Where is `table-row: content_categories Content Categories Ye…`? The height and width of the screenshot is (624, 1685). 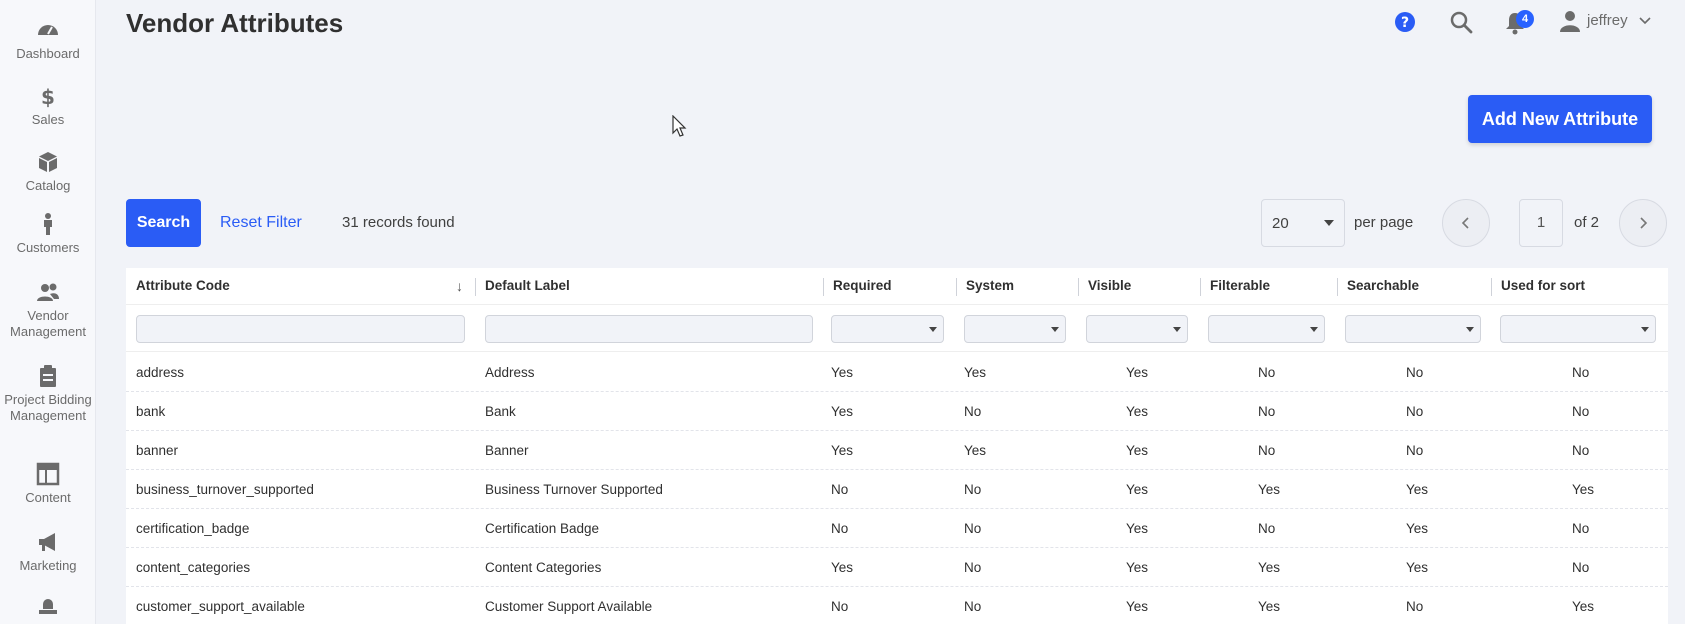
table-row: content_categories Content Categories Ye… is located at coordinates (897, 567).